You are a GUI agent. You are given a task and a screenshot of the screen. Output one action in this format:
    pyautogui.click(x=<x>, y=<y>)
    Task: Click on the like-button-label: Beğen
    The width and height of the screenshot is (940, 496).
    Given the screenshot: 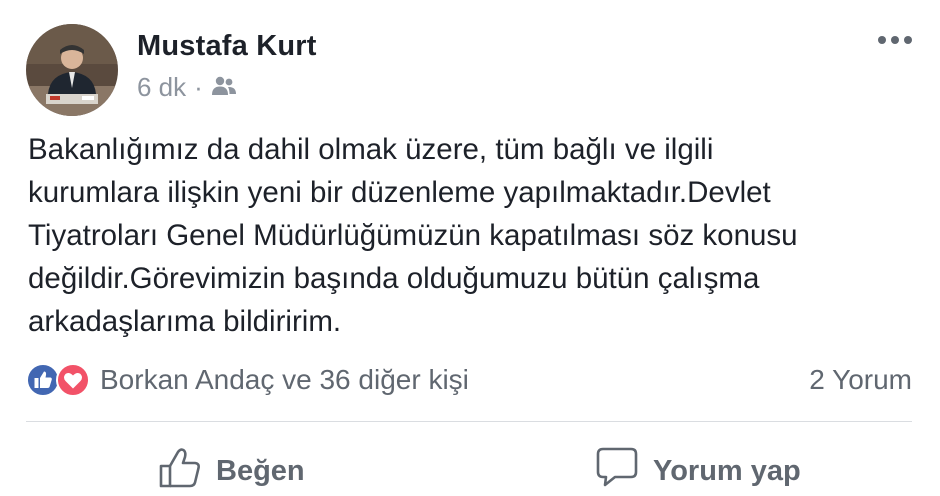 What is the action you would take?
    pyautogui.click(x=260, y=470)
    